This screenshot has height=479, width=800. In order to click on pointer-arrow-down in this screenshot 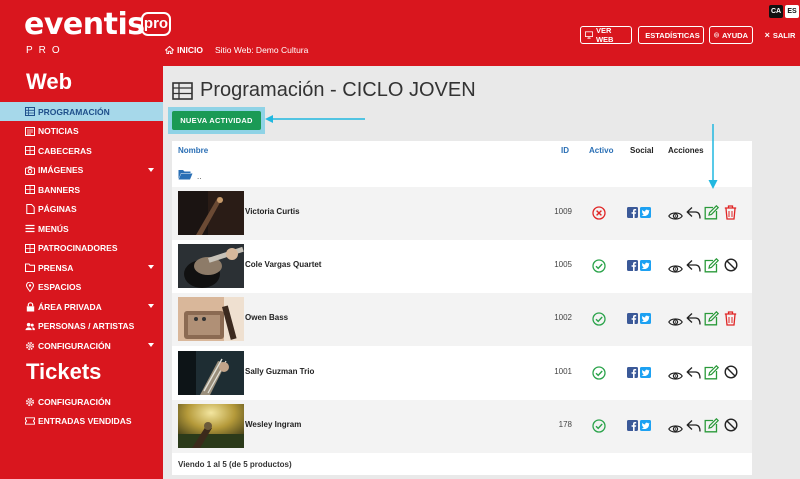, I will do `click(713, 156)`.